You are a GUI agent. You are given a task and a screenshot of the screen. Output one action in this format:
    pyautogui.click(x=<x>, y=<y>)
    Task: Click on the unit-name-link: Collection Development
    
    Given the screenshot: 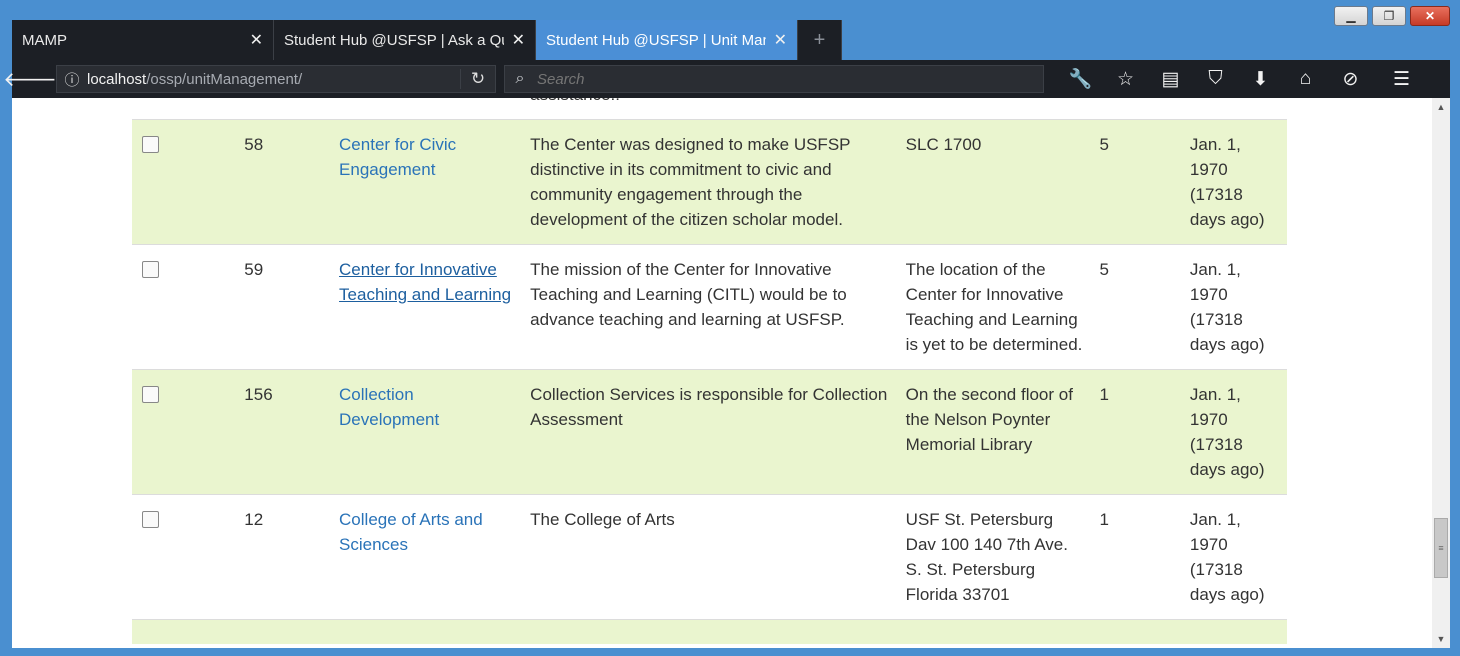 What is the action you would take?
    pyautogui.click(x=389, y=407)
    